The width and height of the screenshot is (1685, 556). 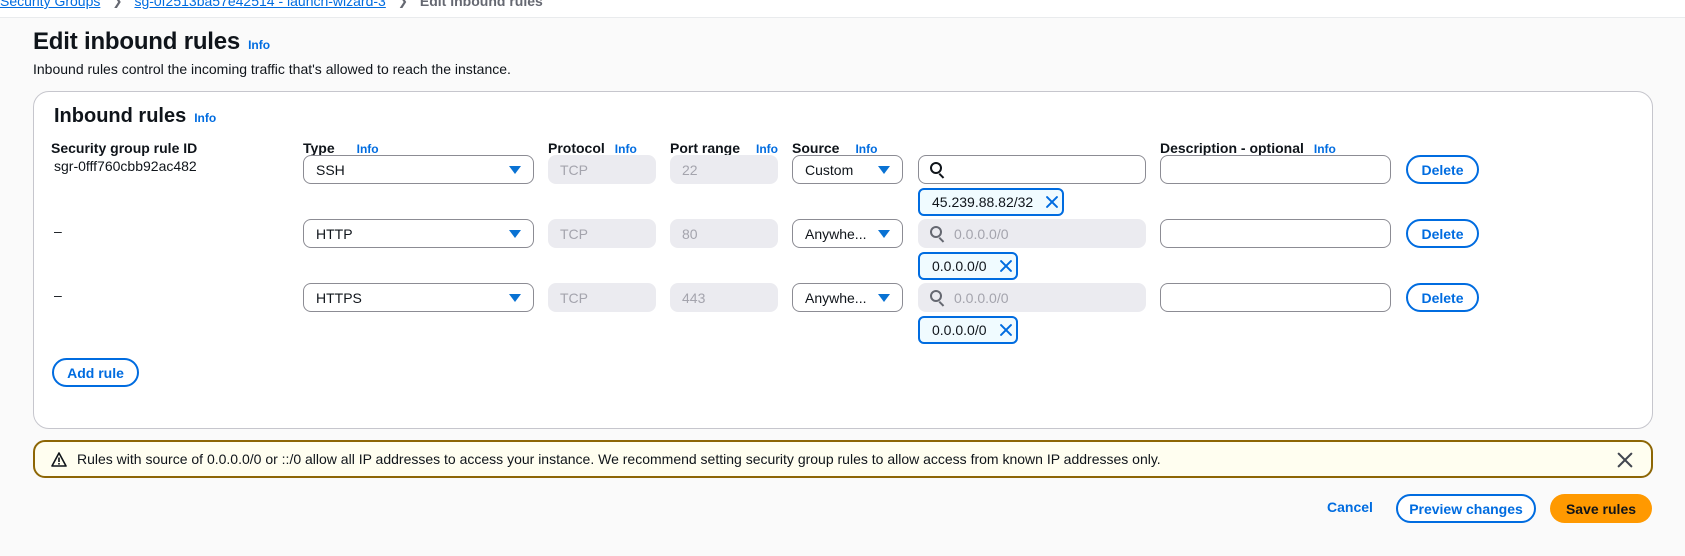 What do you see at coordinates (983, 202) in the screenshot?
I see `token-label: 45.239.88.82/32` at bounding box center [983, 202].